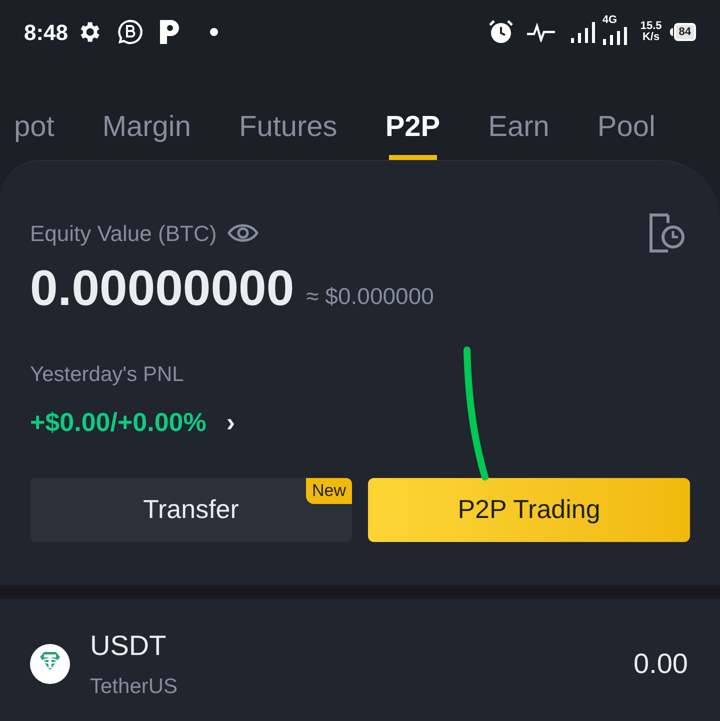 This screenshot has width=720, height=721. Describe the element at coordinates (412, 157) in the screenshot. I see `tab-indicator` at that location.